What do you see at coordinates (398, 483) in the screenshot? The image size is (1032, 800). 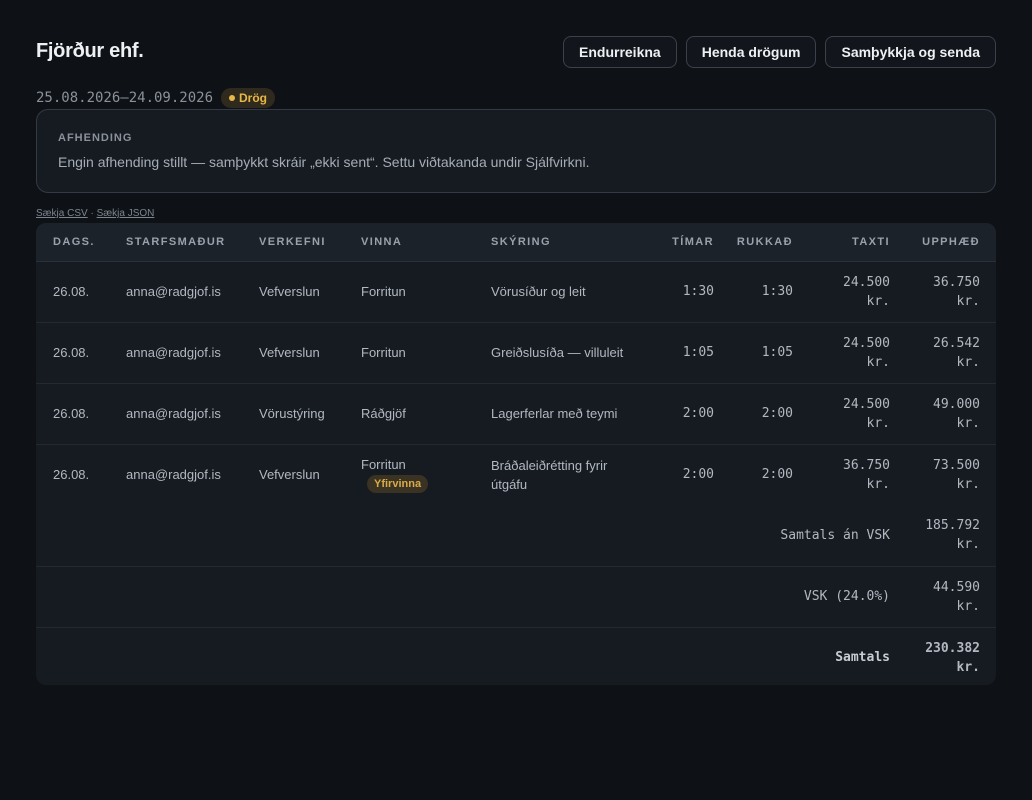 I see `overtime-tag: Yfirvinna` at bounding box center [398, 483].